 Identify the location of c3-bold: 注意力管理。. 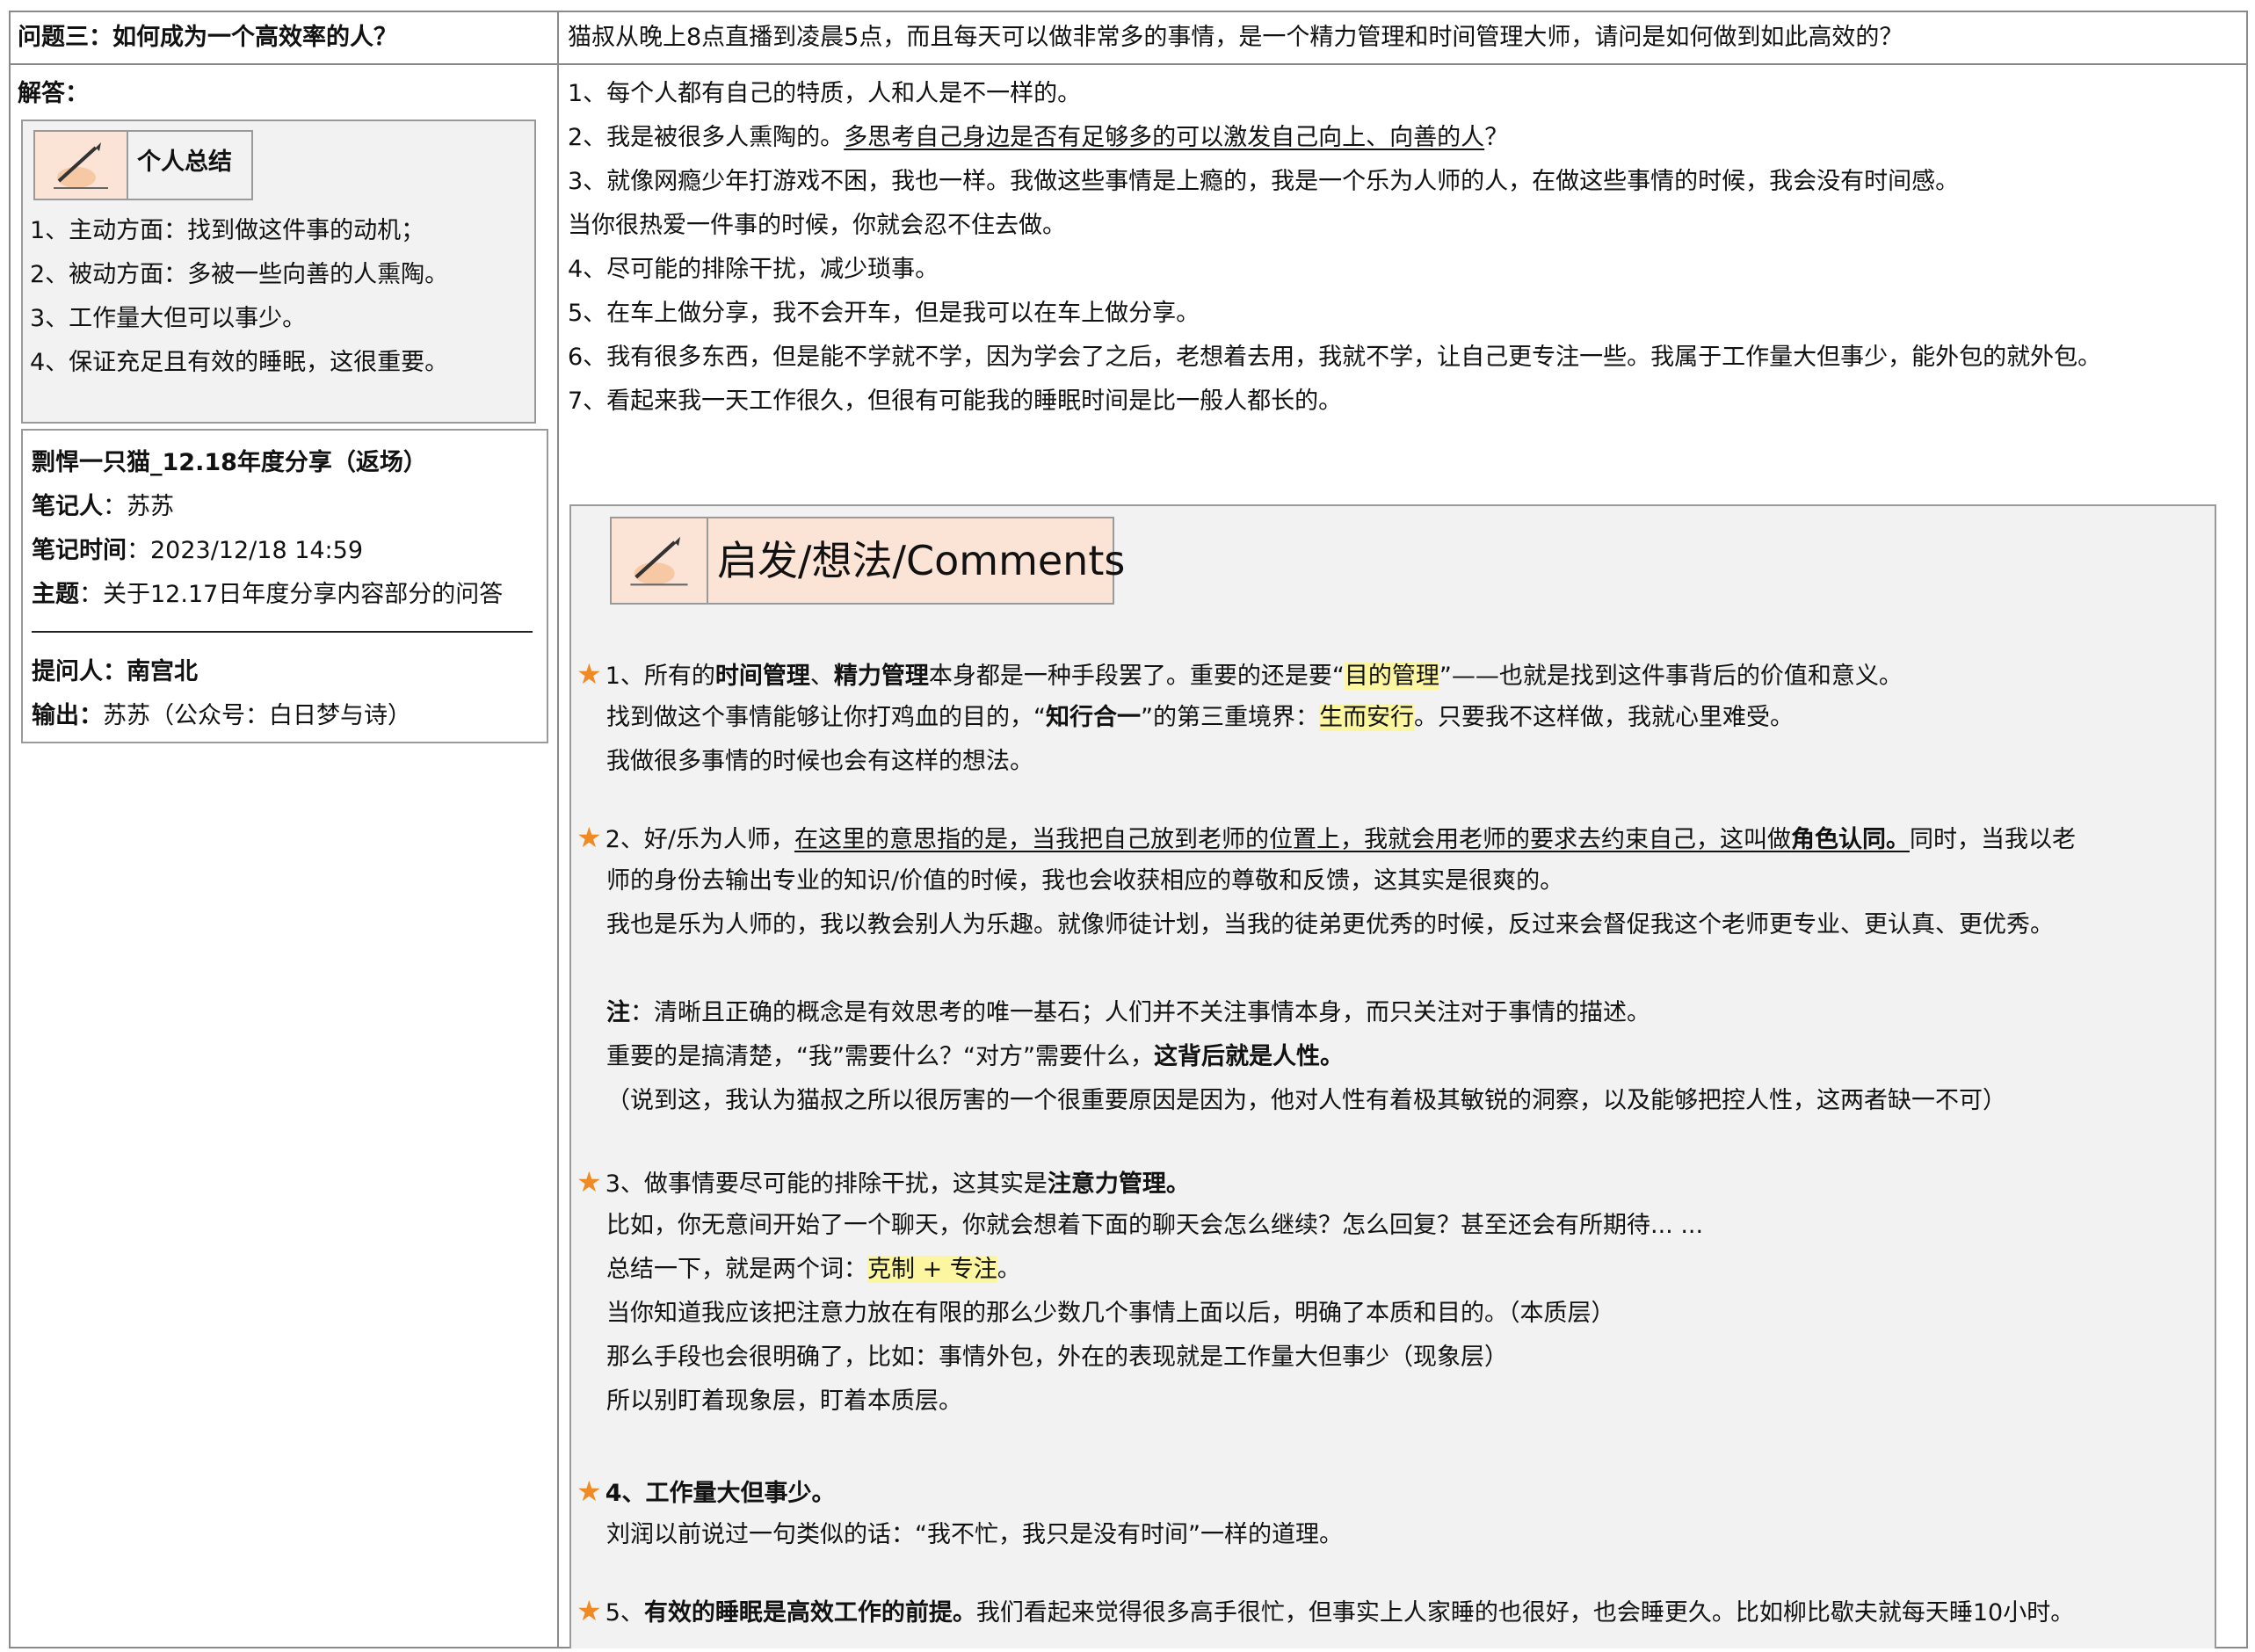
(1118, 1184).